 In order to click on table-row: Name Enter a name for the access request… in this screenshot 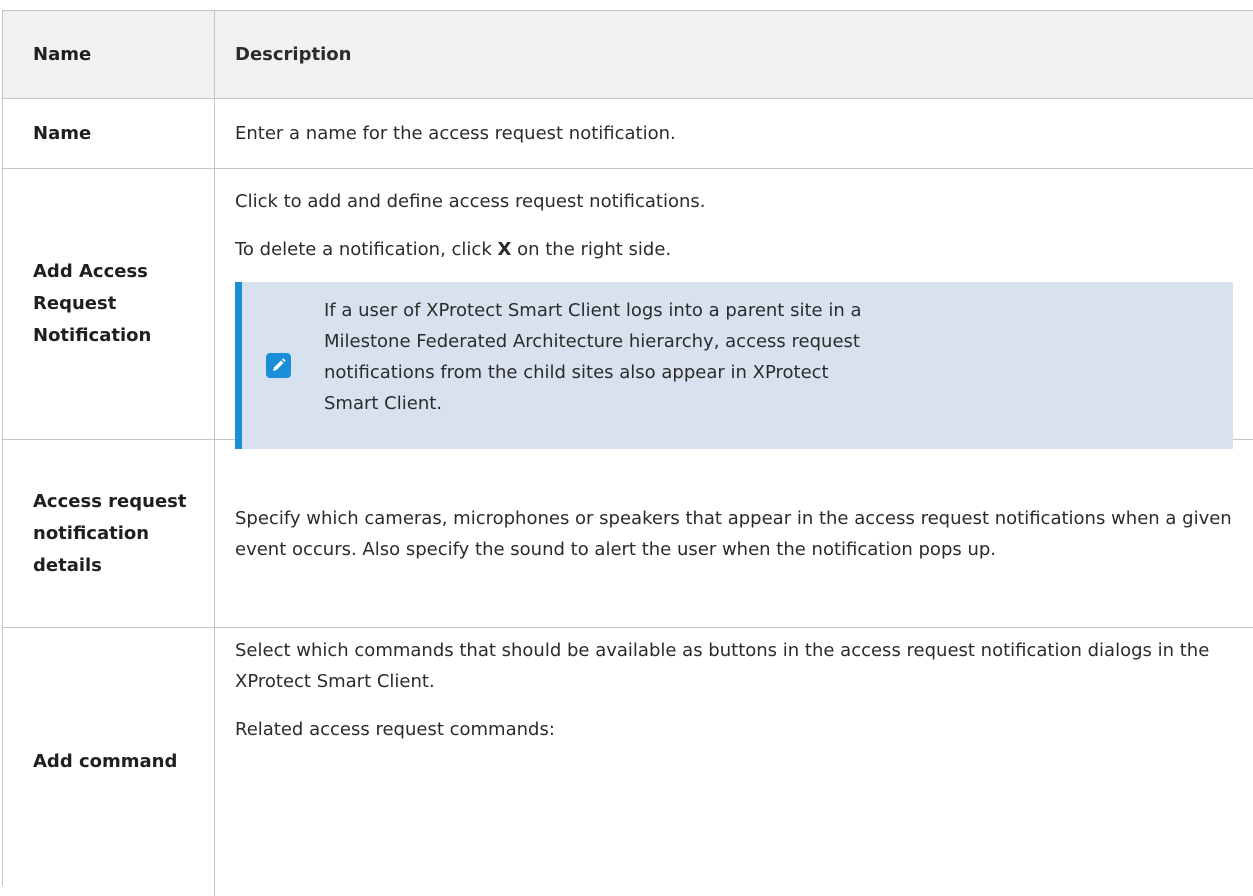, I will do `click(628, 134)`.